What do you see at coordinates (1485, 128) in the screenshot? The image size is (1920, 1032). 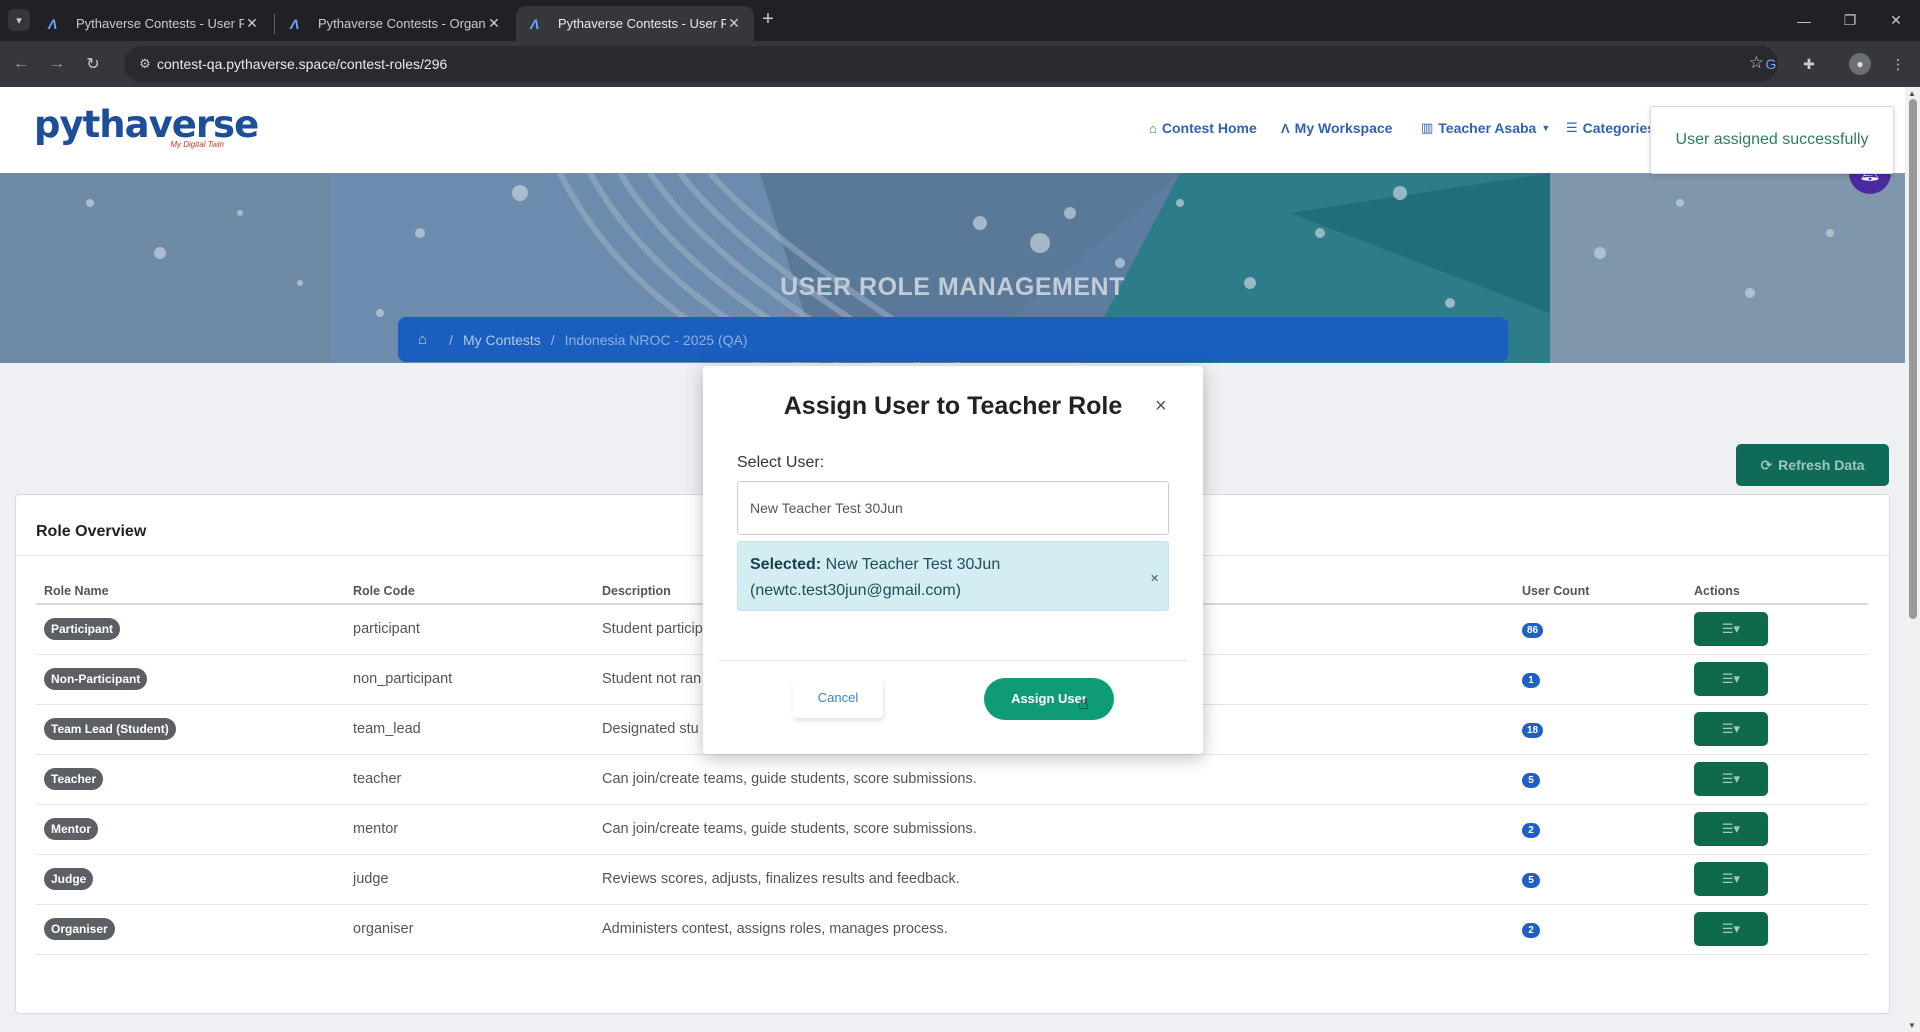 I see `nav-user-menu: ▥ Teacher Asaba ▼` at bounding box center [1485, 128].